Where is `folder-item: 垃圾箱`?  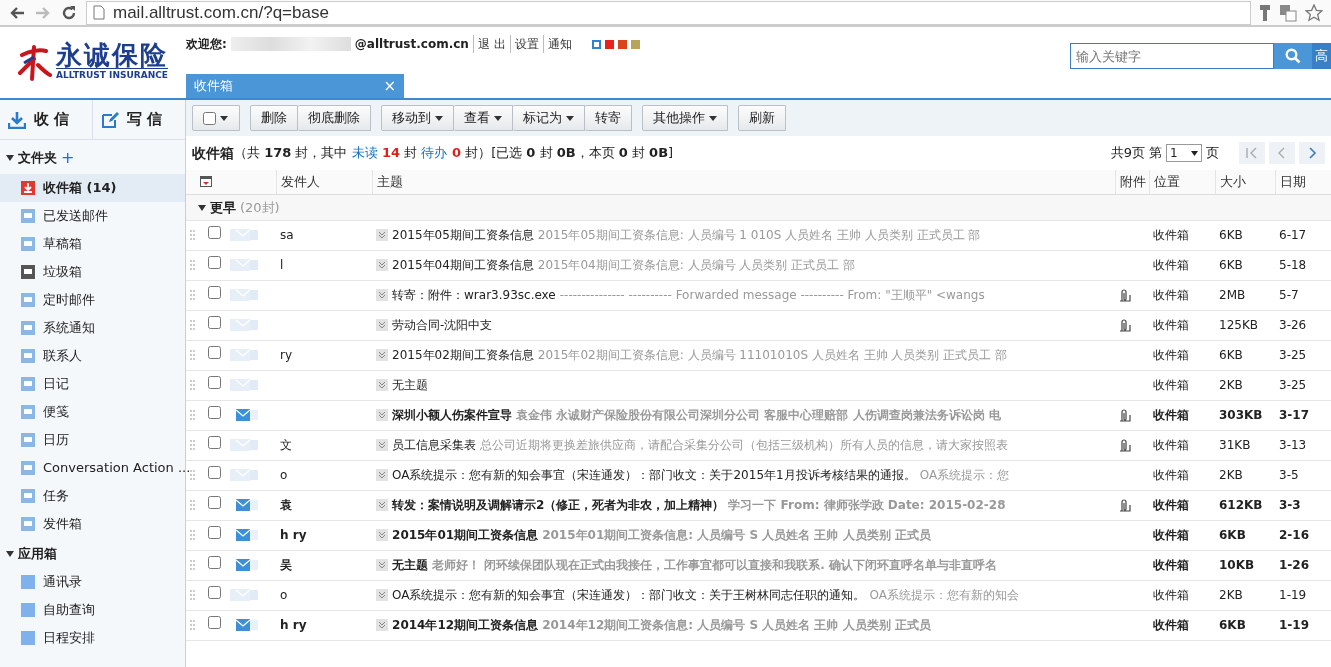 folder-item: 垃圾箱 is located at coordinates (92, 272).